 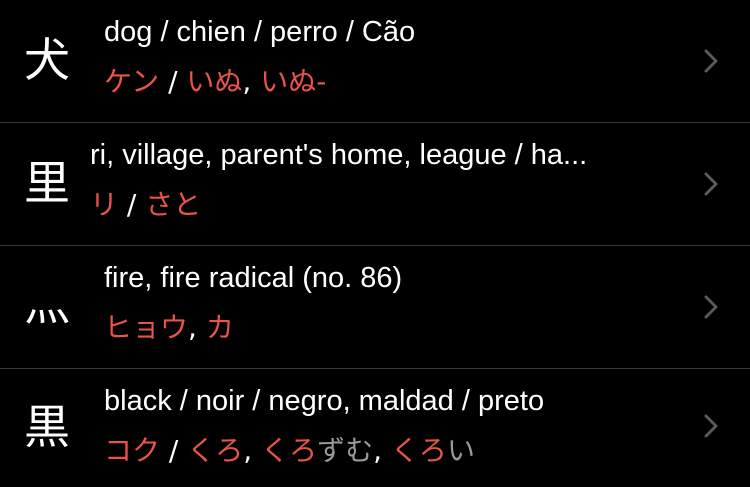 What do you see at coordinates (47, 304) in the screenshot?
I see `kanji-character: 灬` at bounding box center [47, 304].